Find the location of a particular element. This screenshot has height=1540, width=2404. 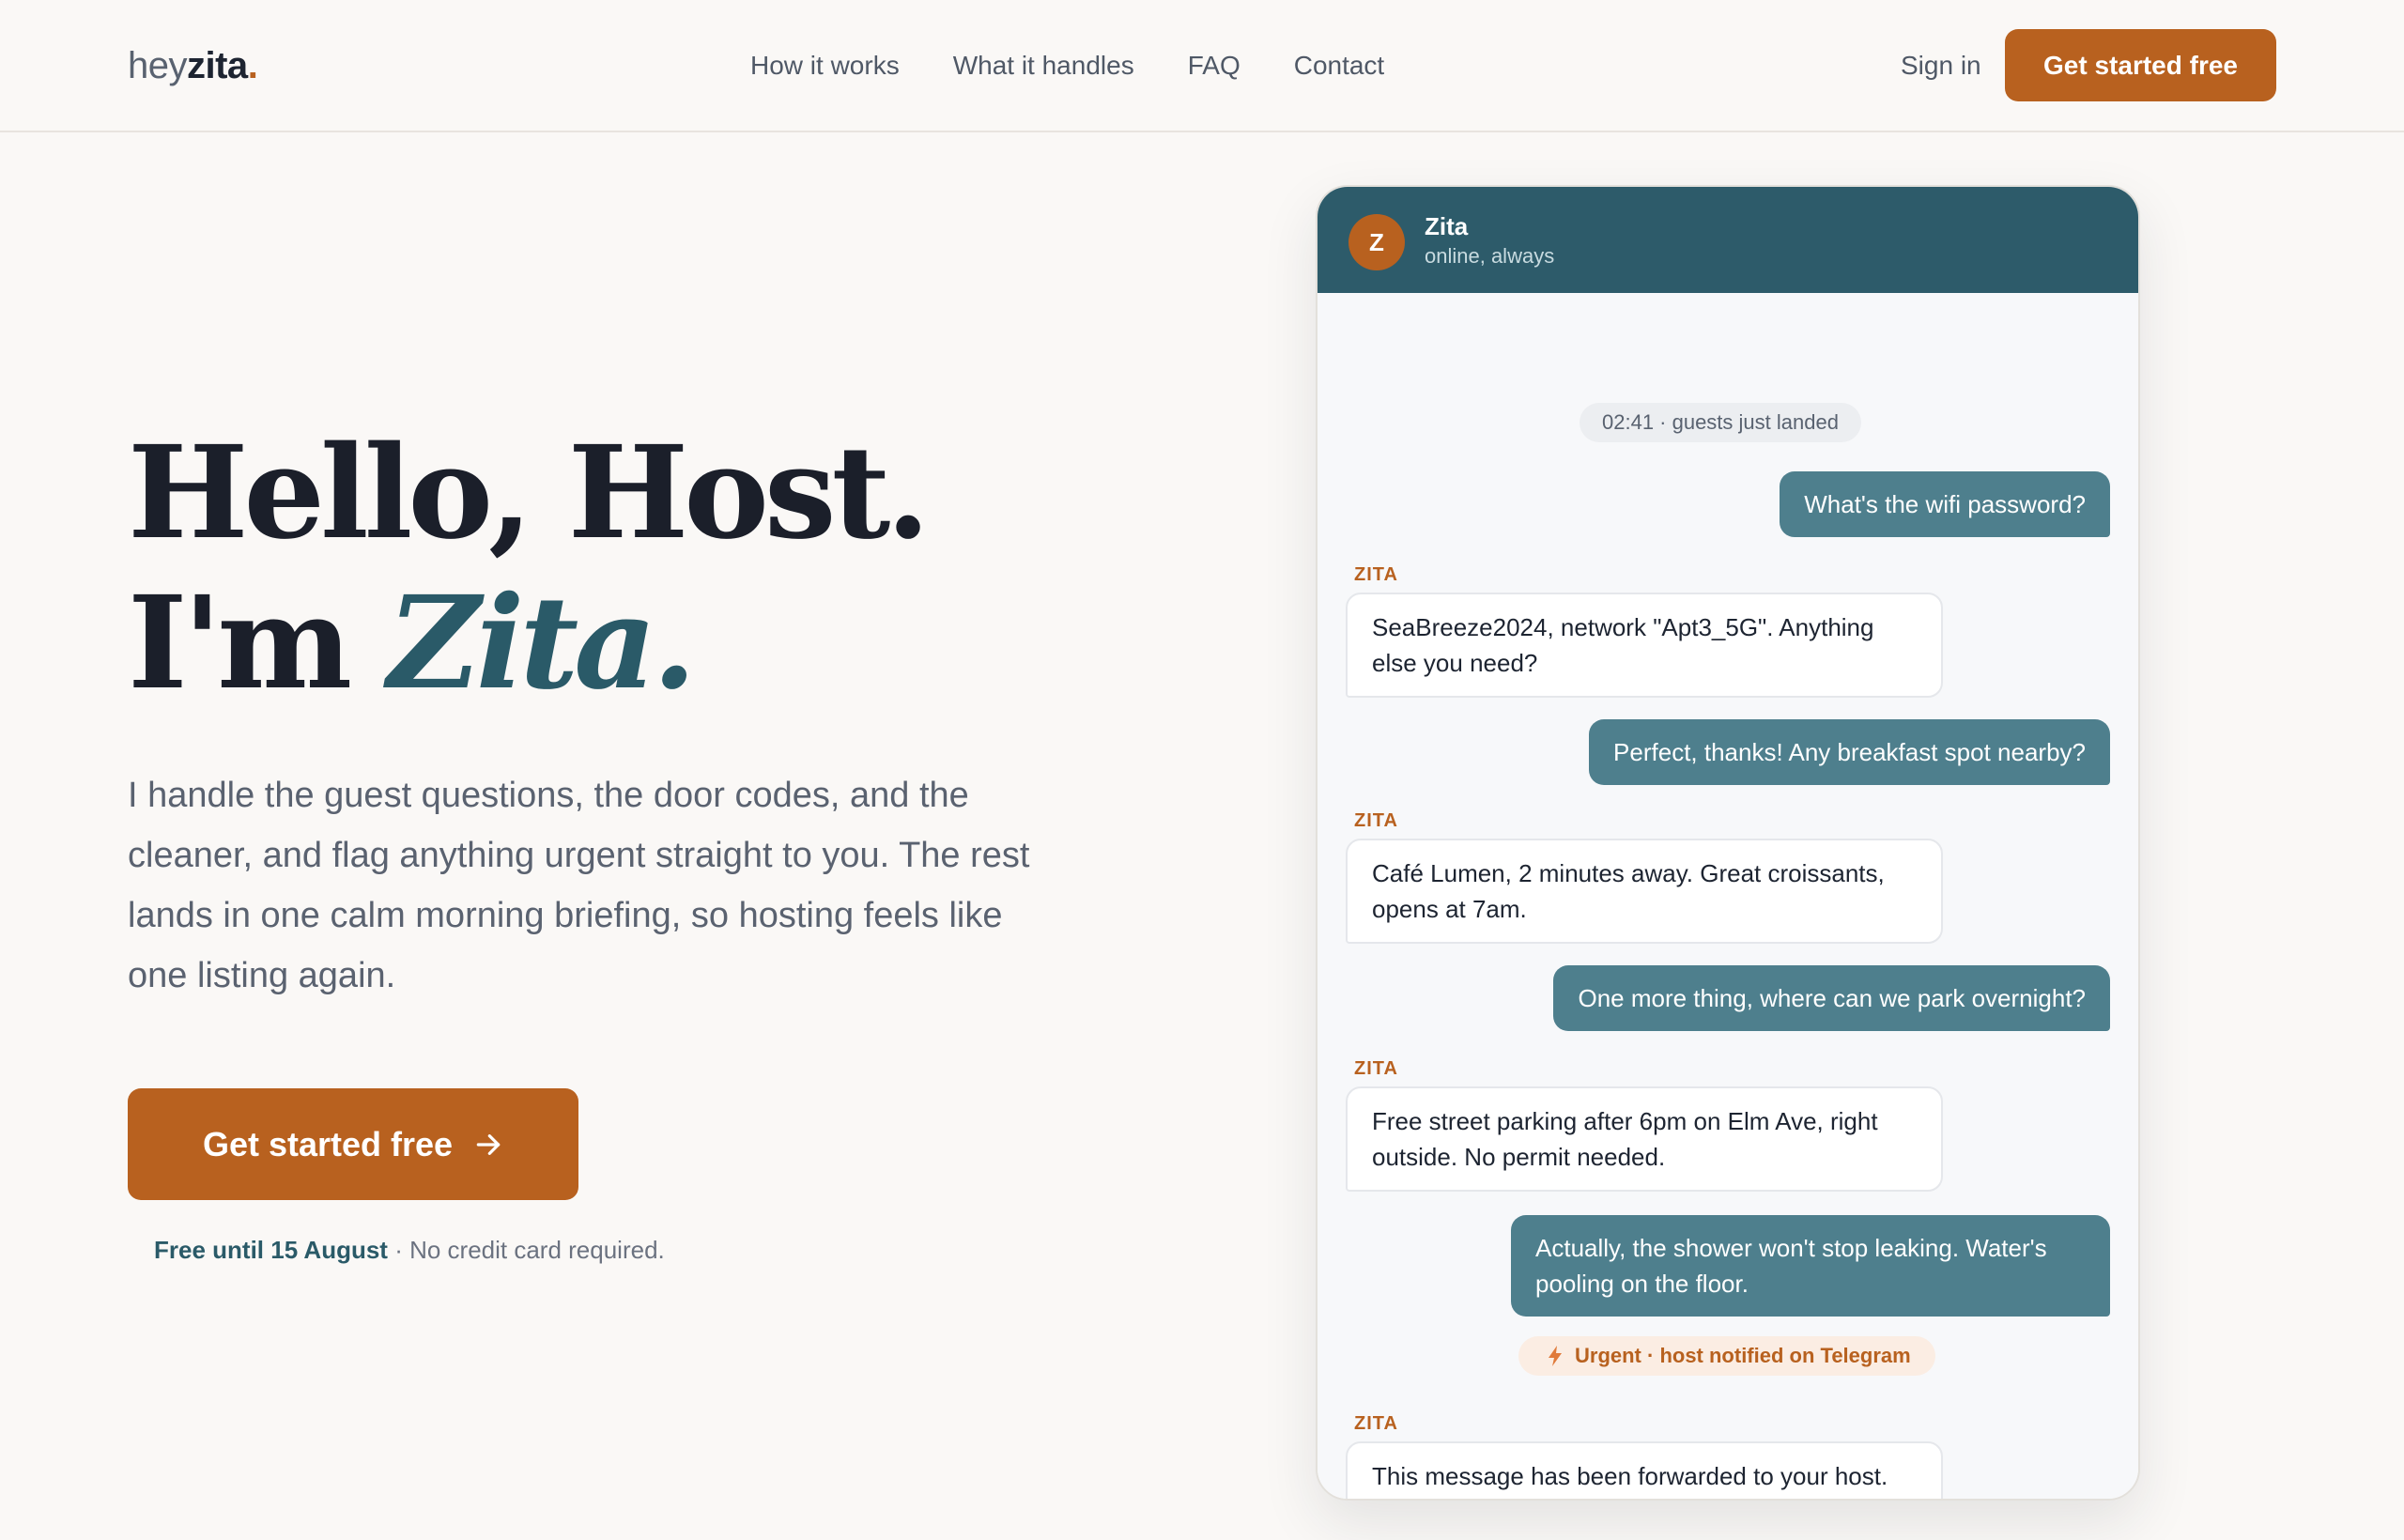

hero-title-line1: Hello, Host. is located at coordinates (529, 493).